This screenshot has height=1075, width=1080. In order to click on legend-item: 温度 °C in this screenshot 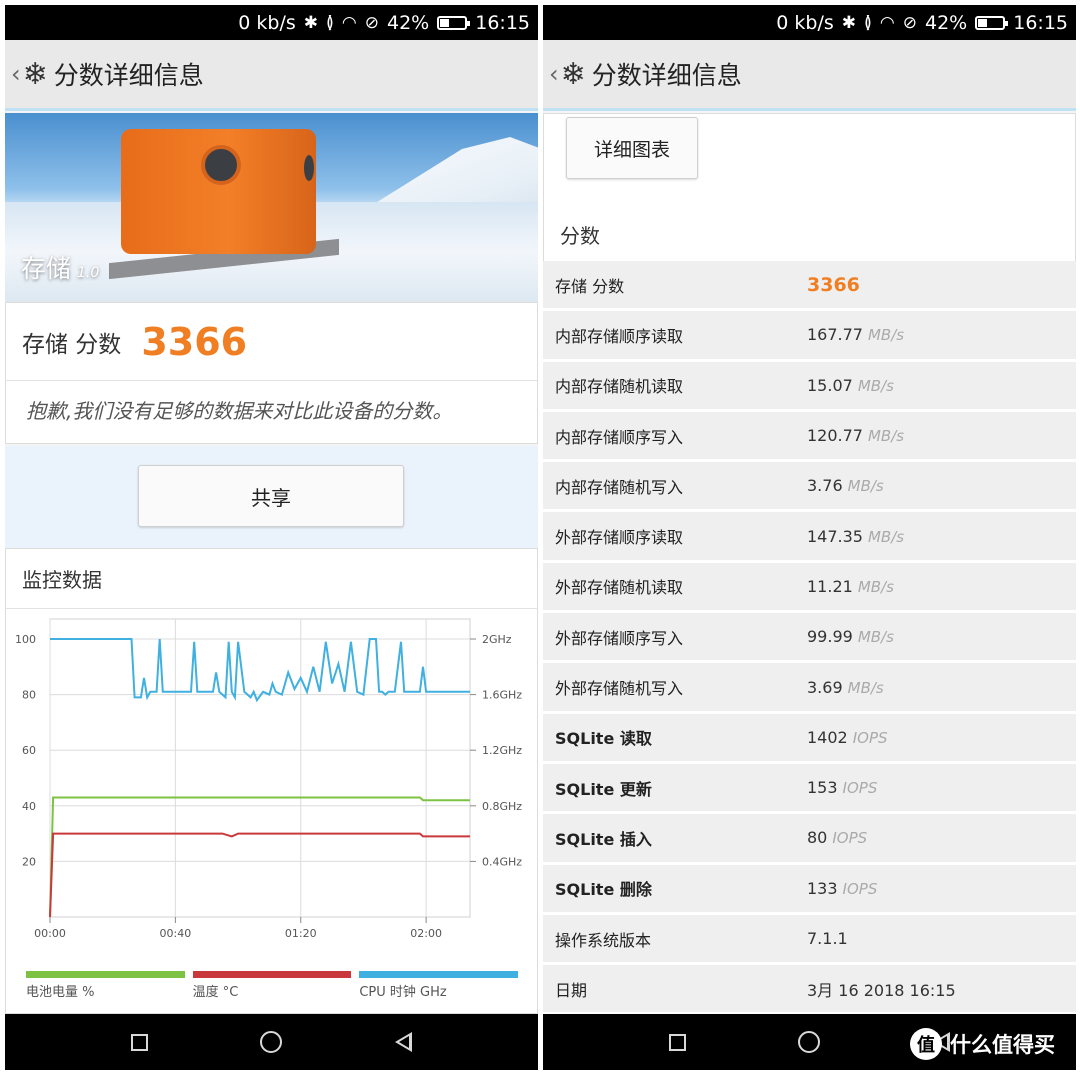, I will do `click(272, 985)`.